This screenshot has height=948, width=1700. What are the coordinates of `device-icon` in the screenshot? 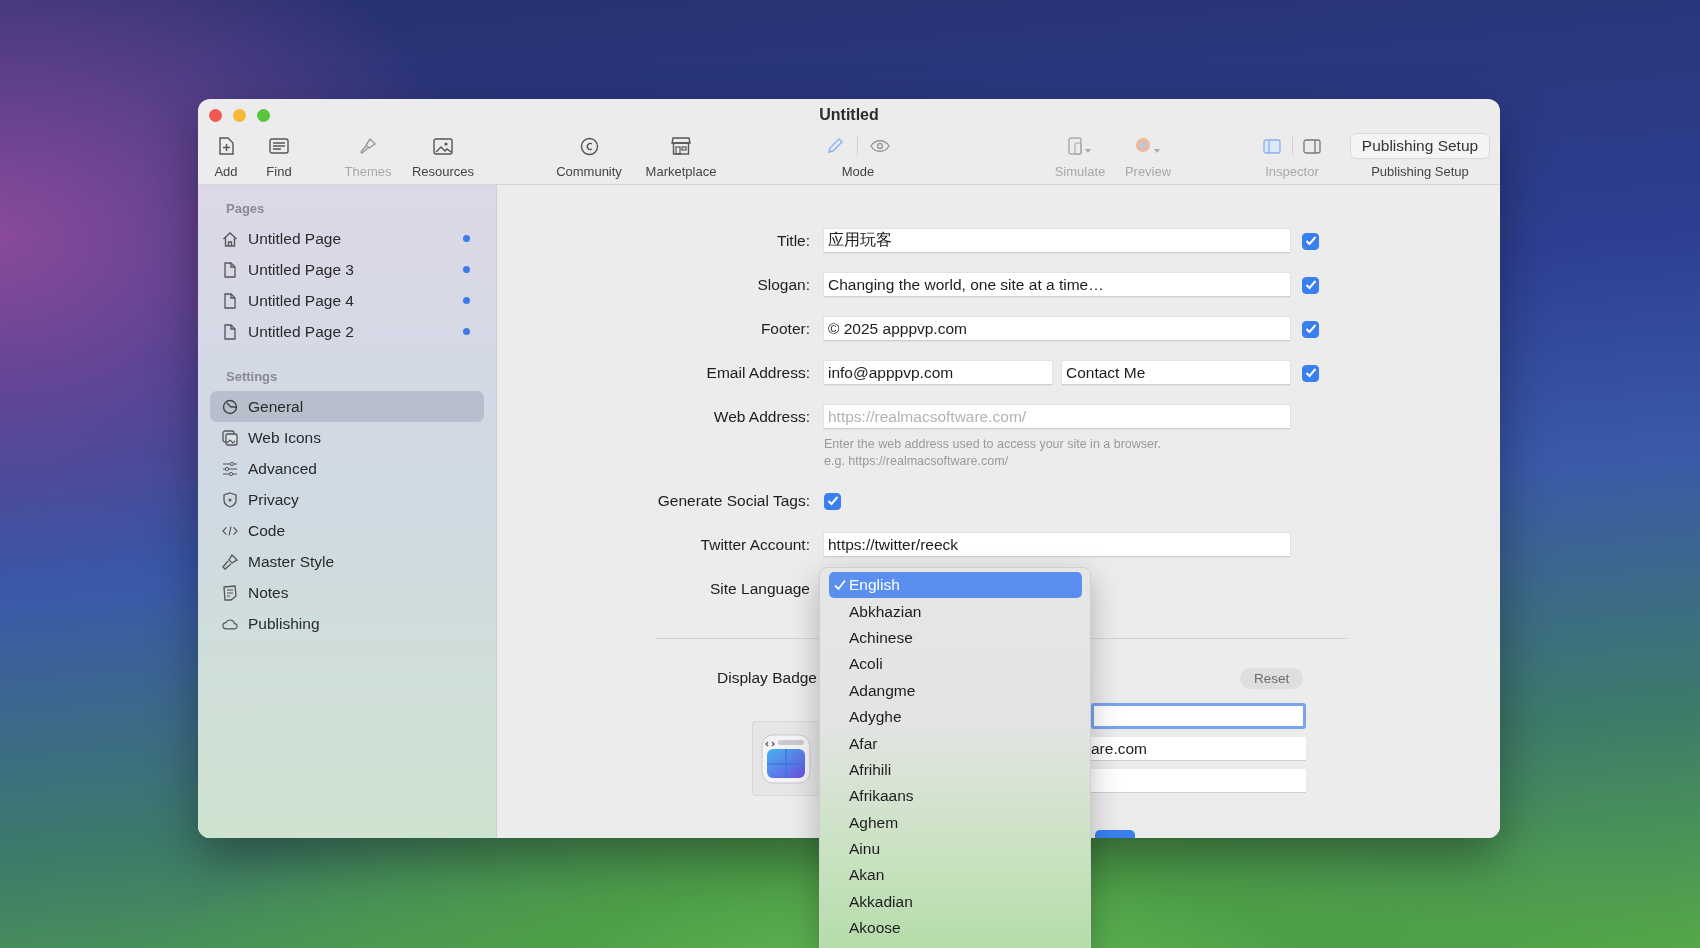 It's located at (1080, 146).